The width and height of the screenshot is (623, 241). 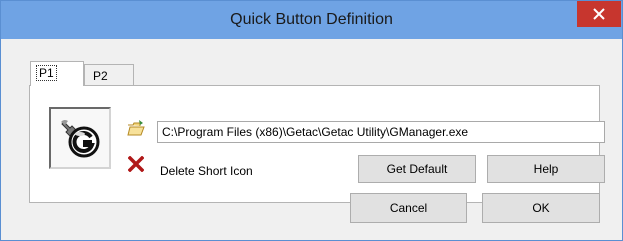 I want to click on window-title: Quick Button Definition, so click(x=311, y=19).